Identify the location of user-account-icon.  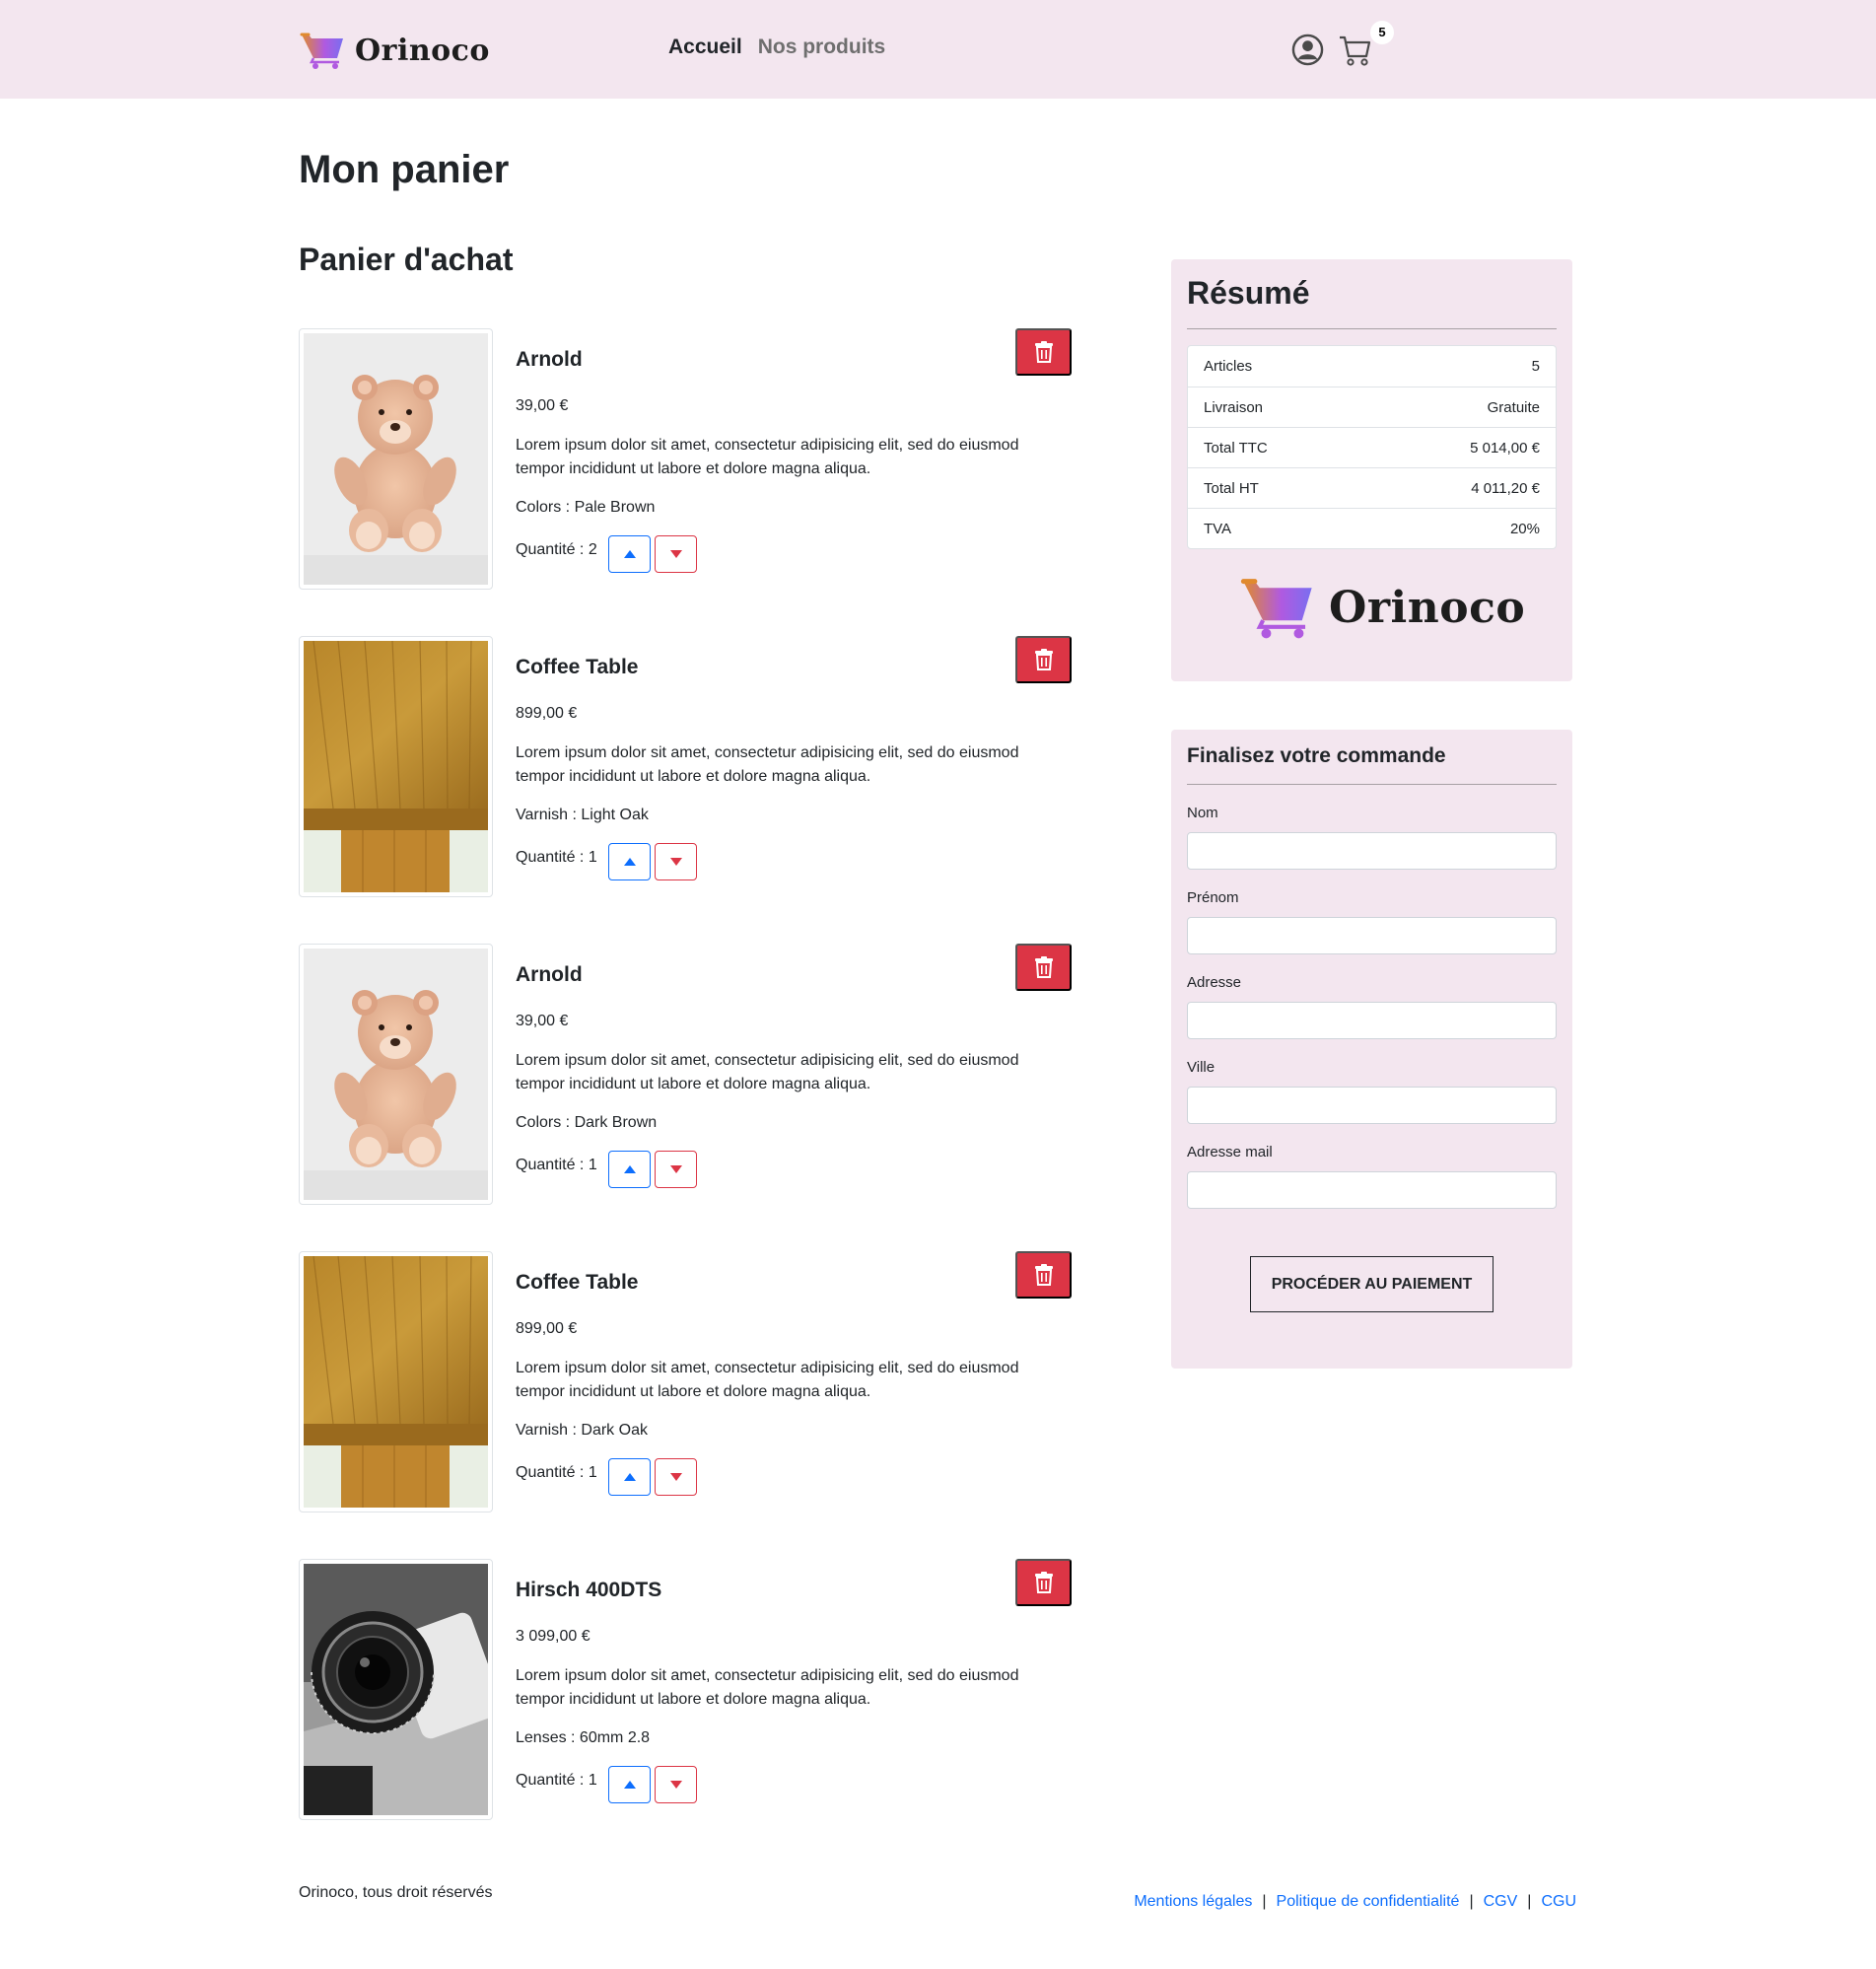
(1307, 50).